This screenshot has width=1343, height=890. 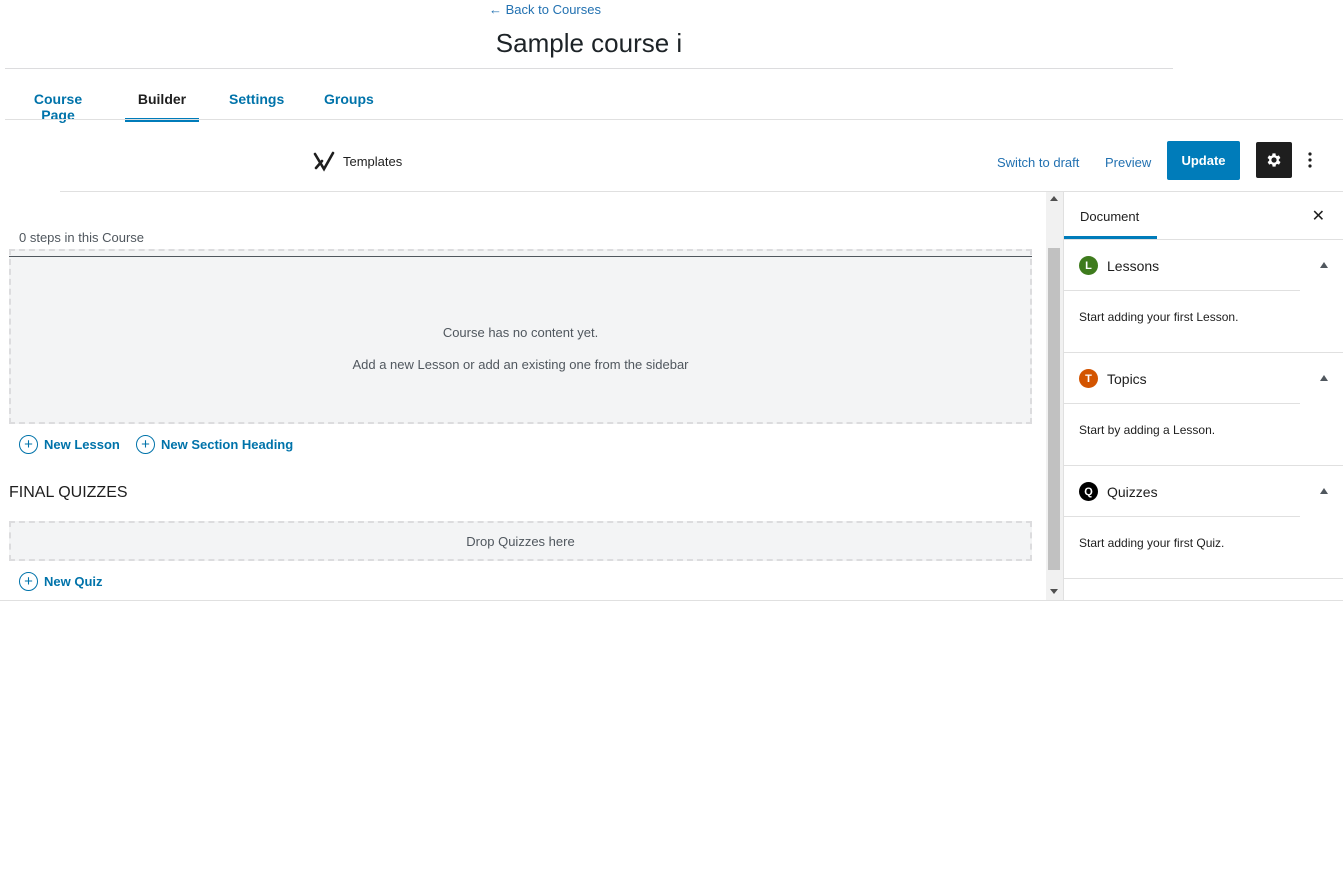 I want to click on gear-icon, so click(x=1274, y=160).